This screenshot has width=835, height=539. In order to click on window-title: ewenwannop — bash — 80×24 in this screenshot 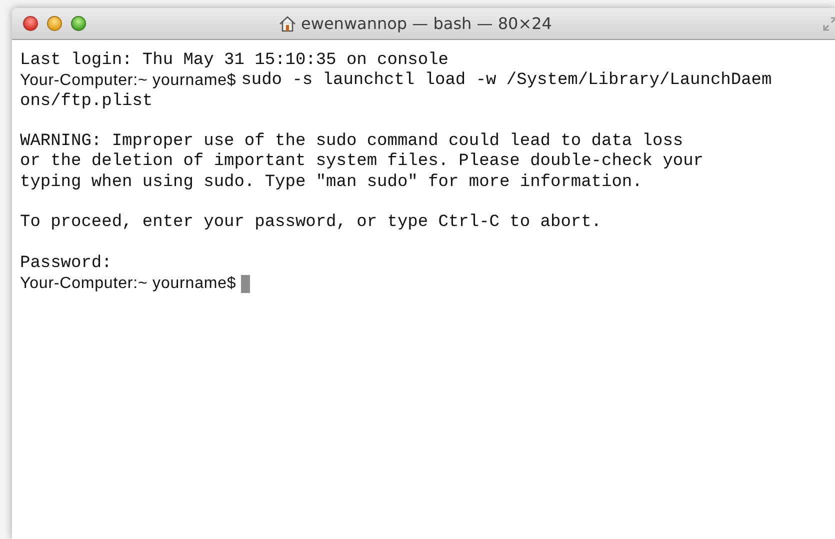, I will do `click(426, 23)`.